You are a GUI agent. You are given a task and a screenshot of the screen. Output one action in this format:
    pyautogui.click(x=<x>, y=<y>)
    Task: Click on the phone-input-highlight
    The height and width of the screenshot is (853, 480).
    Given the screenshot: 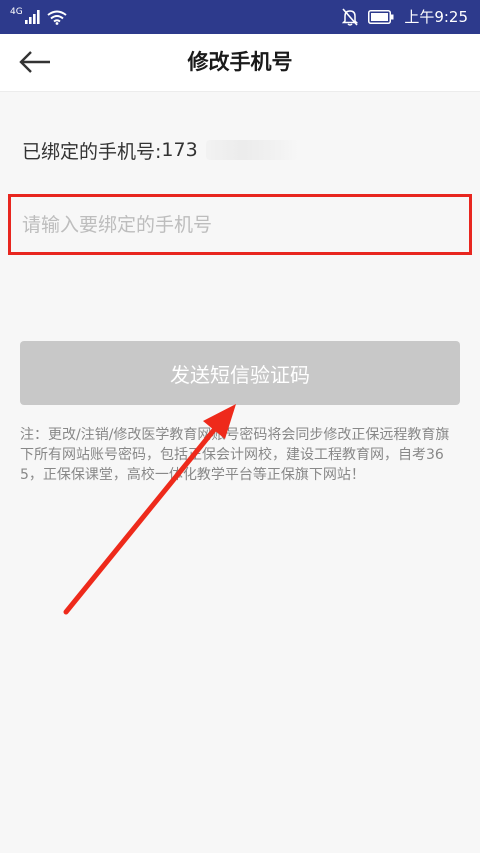 What is the action you would take?
    pyautogui.click(x=240, y=224)
    